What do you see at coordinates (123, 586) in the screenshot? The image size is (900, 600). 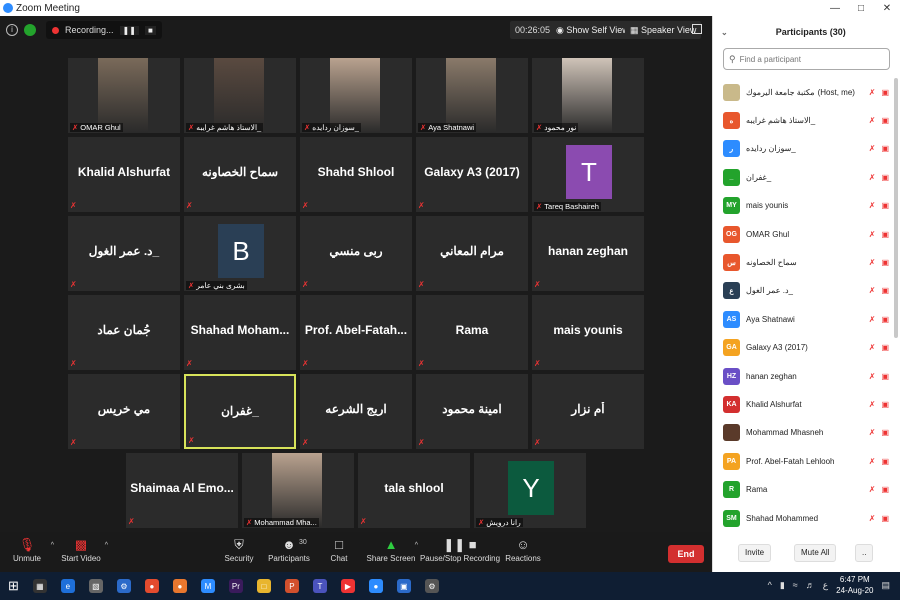 I see `settings-app-icon: ⚙` at bounding box center [123, 586].